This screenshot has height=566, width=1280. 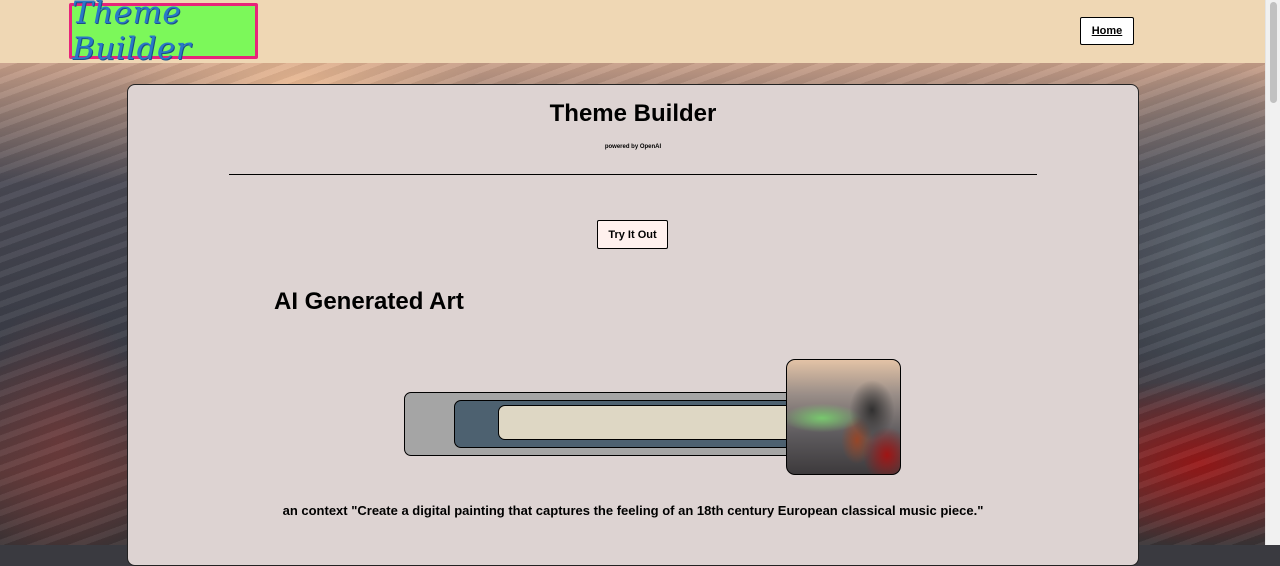 What do you see at coordinates (654, 422) in the screenshot?
I see `theme-swatch-inner` at bounding box center [654, 422].